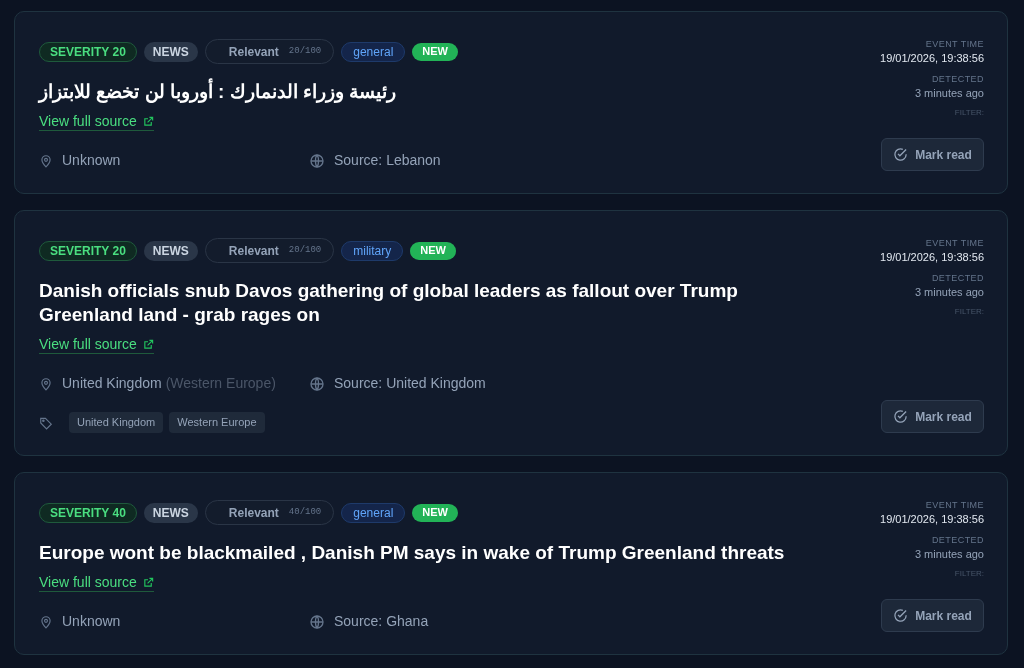 This screenshot has width=1024, height=668. I want to click on location-text: United Kingdom, so click(112, 383).